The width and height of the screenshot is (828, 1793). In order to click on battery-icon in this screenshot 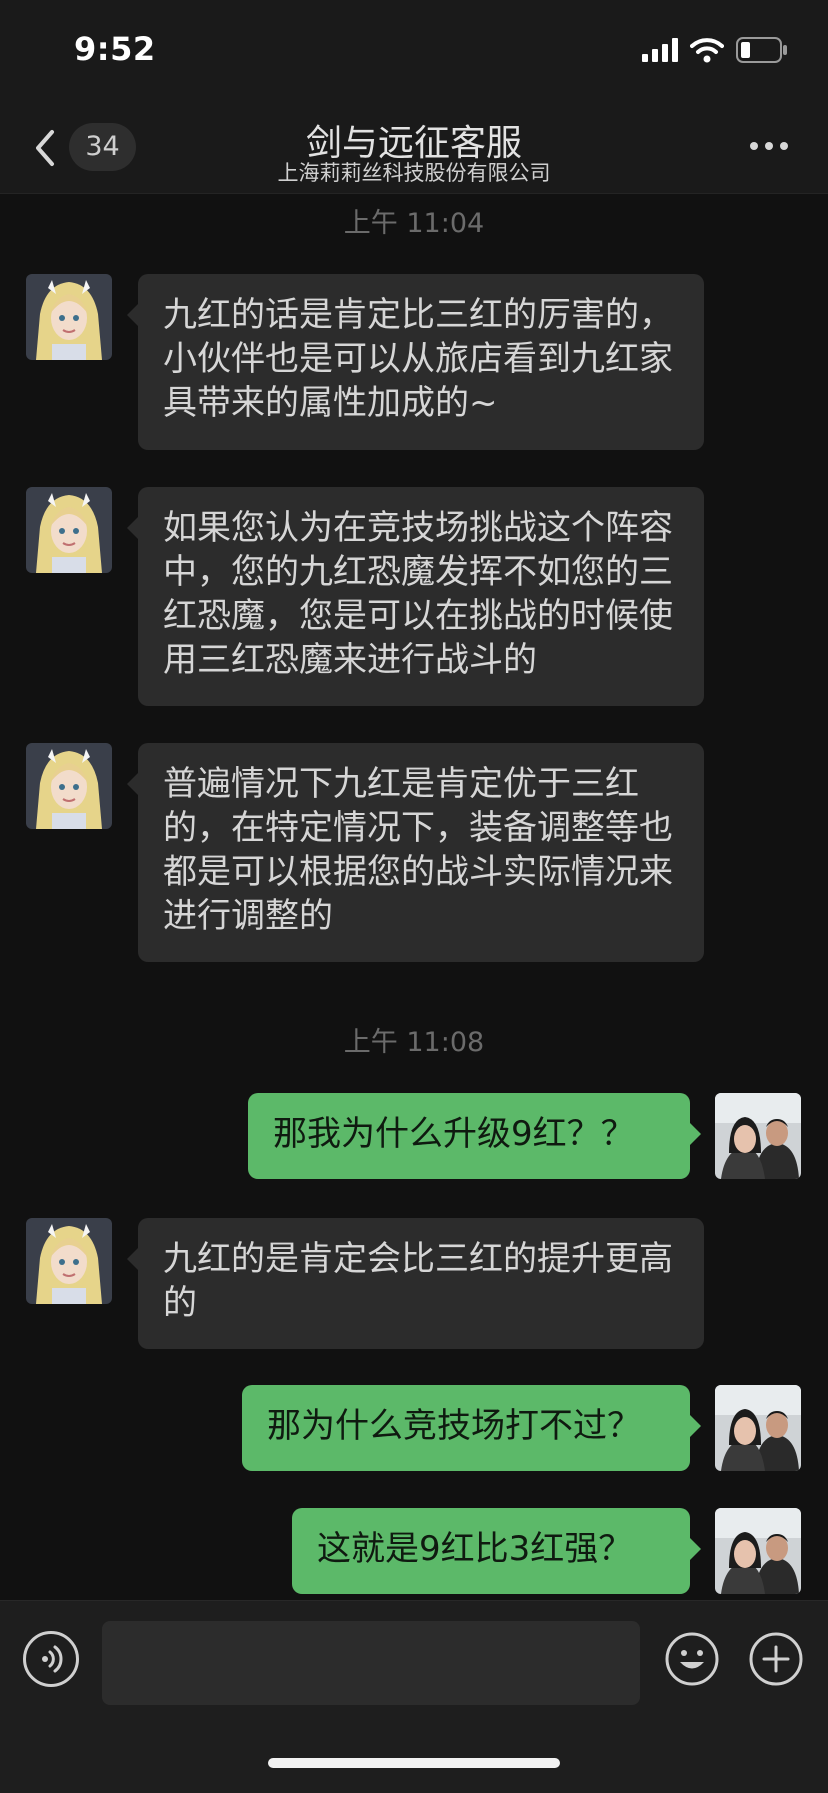, I will do `click(762, 52)`.